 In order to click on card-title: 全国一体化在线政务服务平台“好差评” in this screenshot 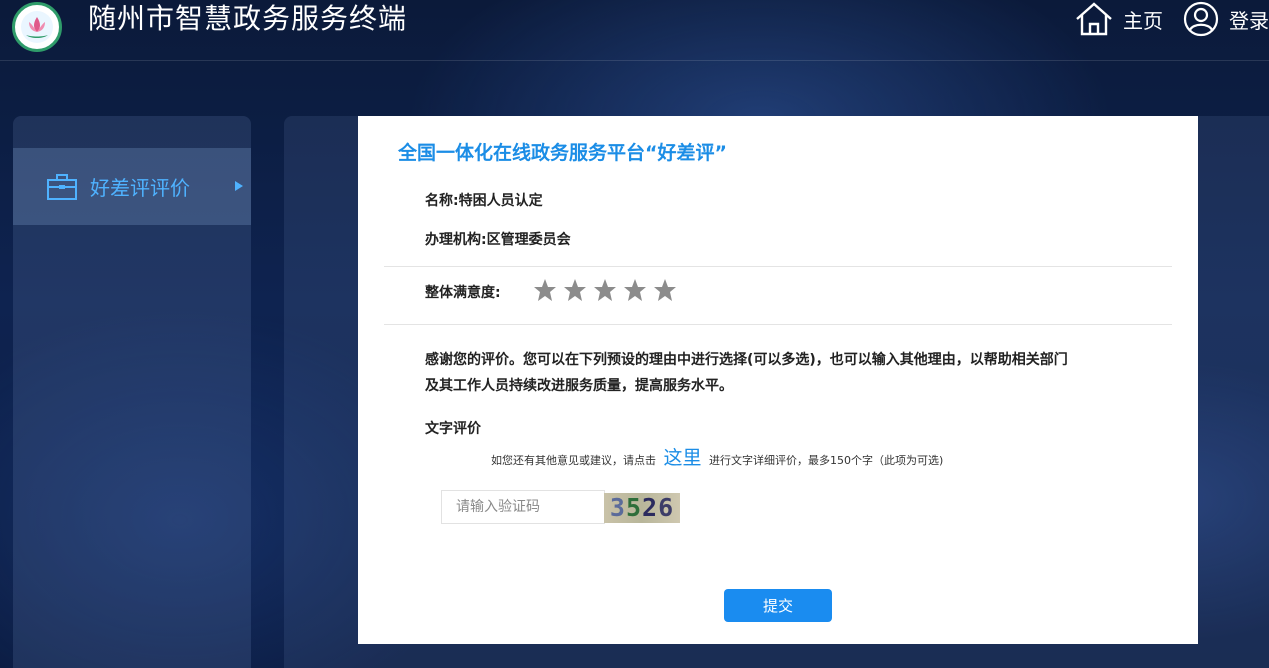, I will do `click(562, 153)`.